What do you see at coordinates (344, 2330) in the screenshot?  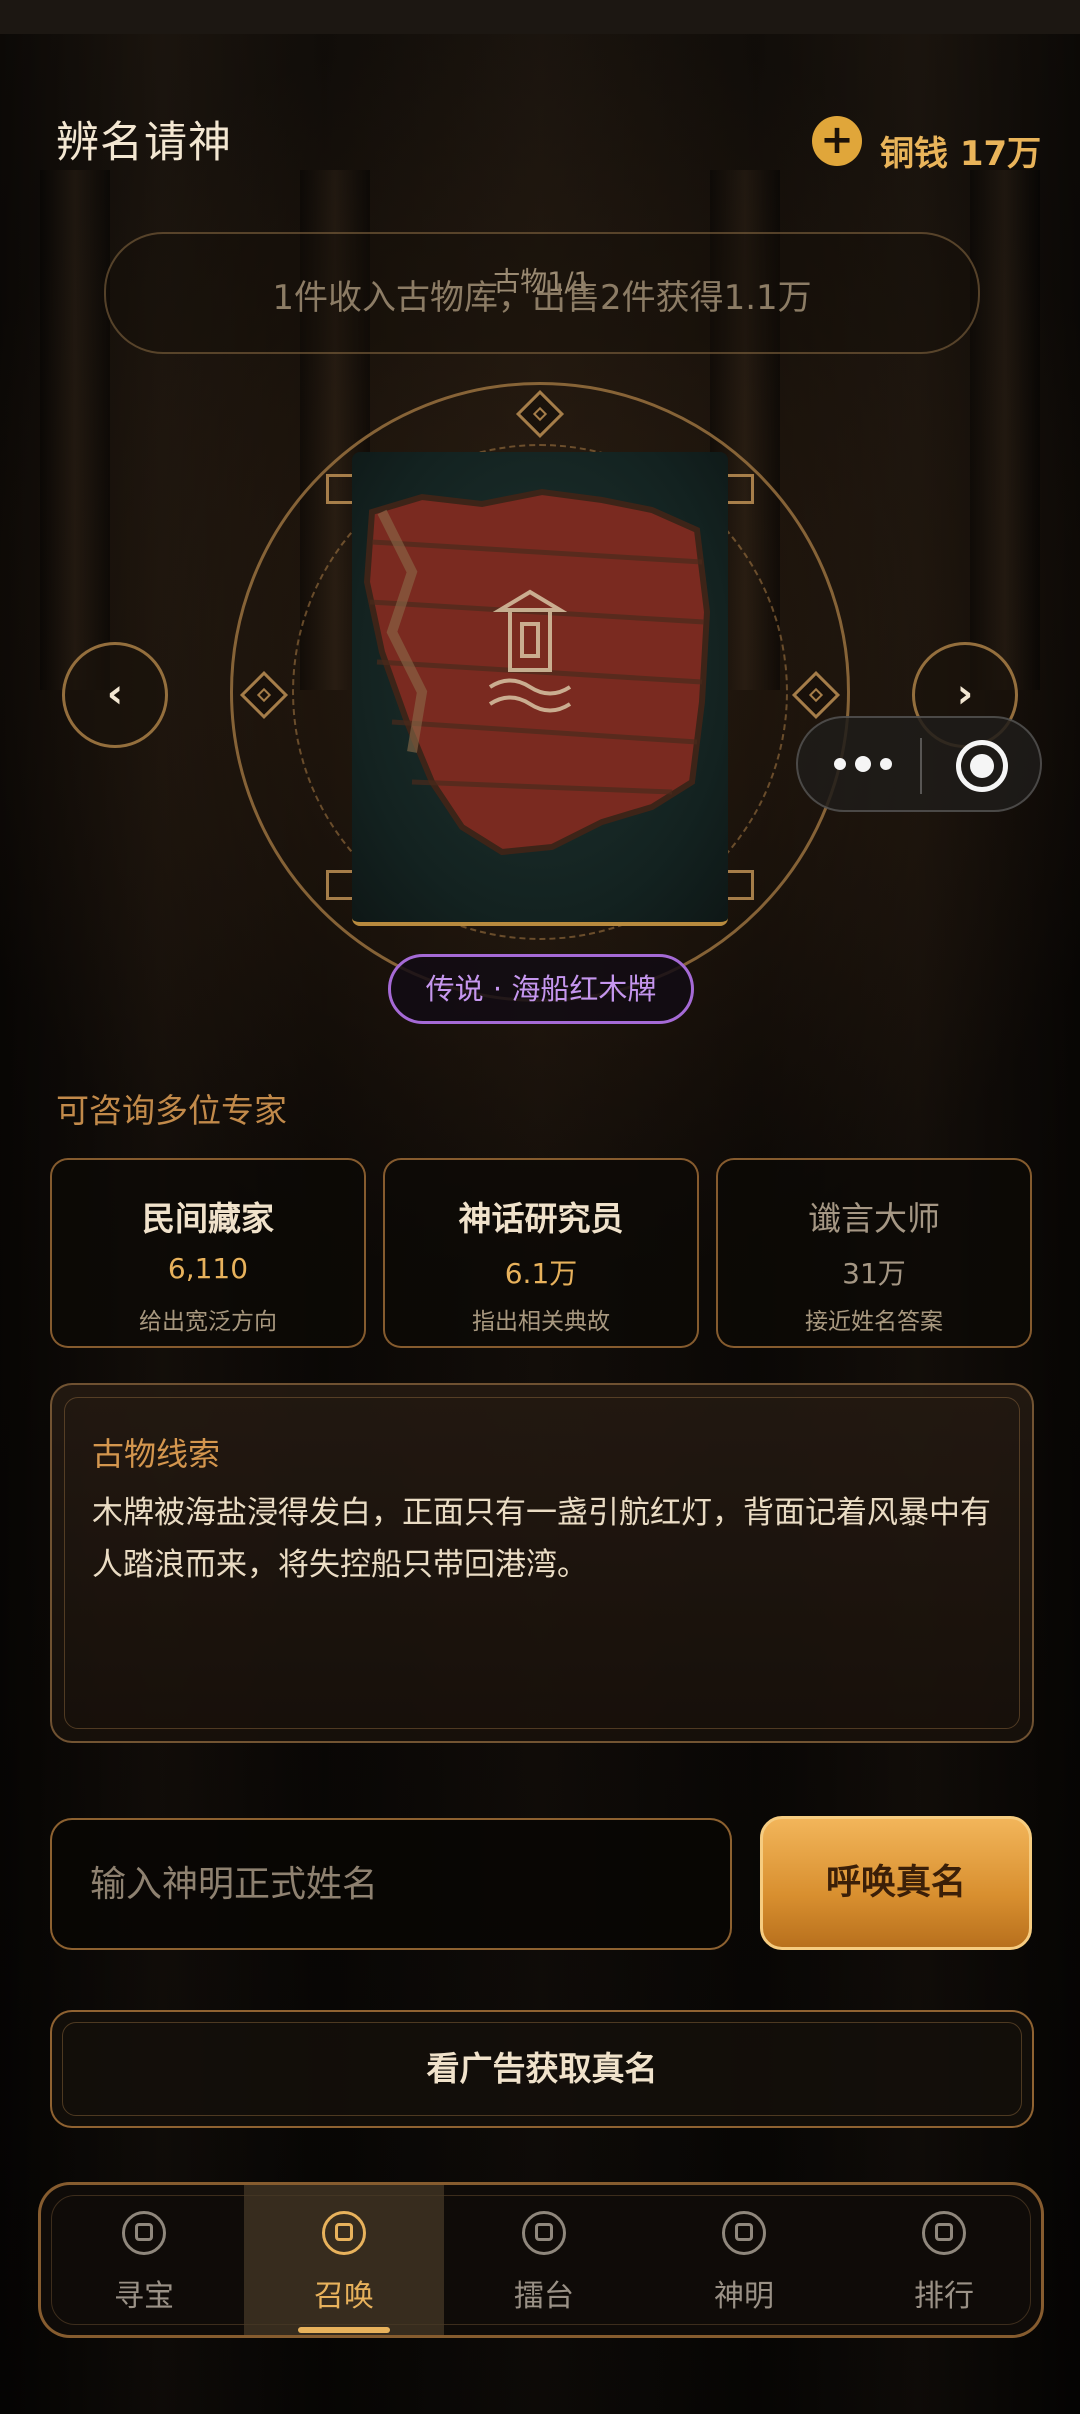 I see `active-tab-indicator` at bounding box center [344, 2330].